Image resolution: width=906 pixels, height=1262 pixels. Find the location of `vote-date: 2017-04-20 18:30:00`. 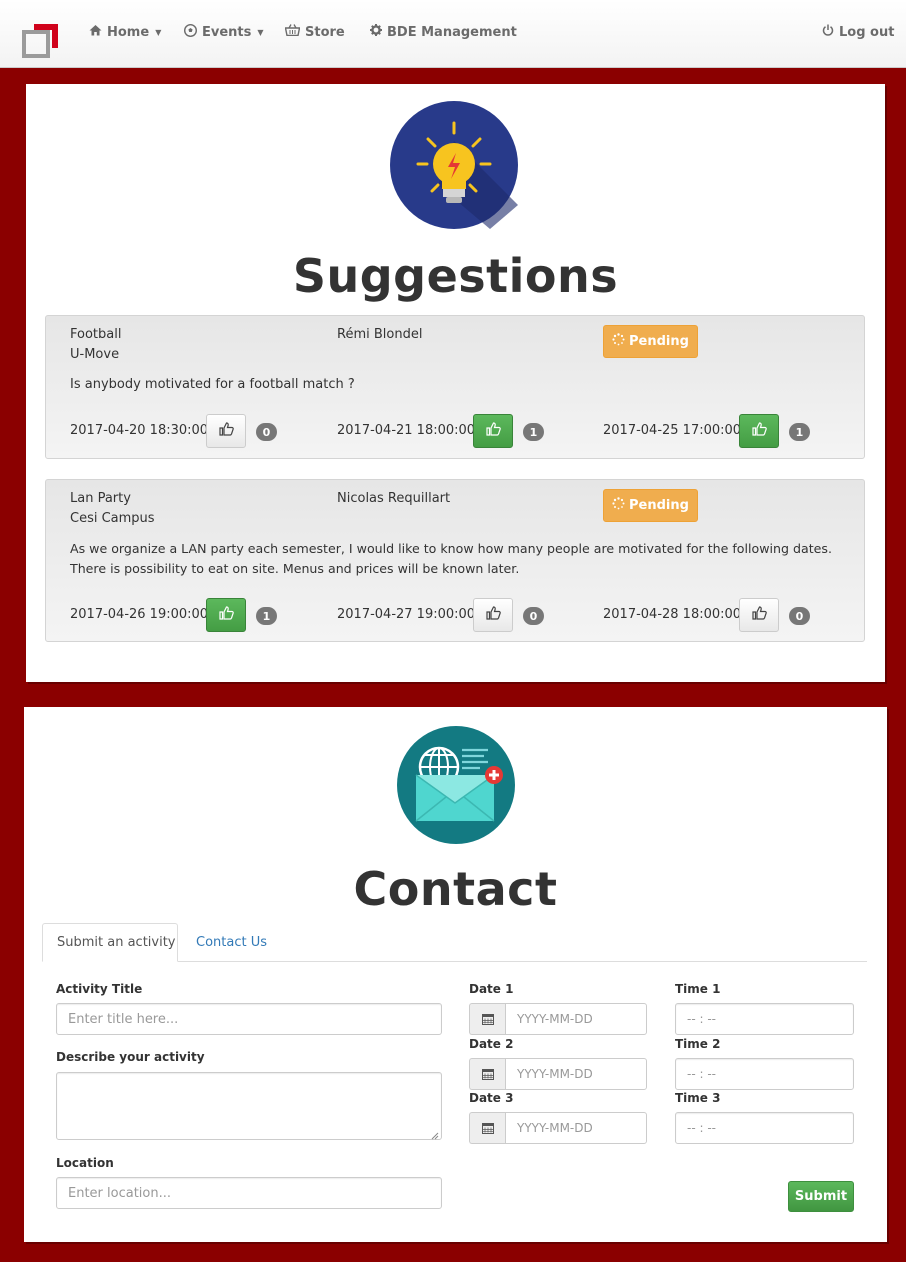

vote-date: 2017-04-20 18:30:00 is located at coordinates (139, 430).